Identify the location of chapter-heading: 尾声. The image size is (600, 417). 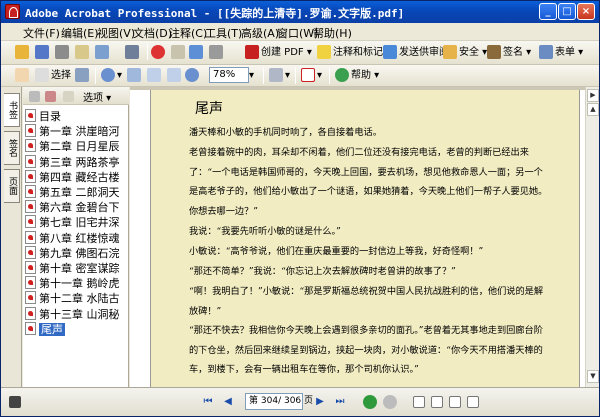
(209, 109).